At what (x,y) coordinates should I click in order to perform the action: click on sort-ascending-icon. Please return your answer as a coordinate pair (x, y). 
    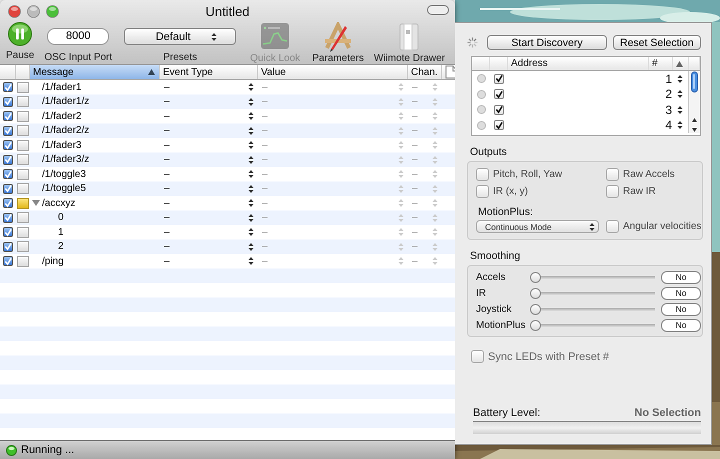
    Looking at the image, I should click on (679, 63).